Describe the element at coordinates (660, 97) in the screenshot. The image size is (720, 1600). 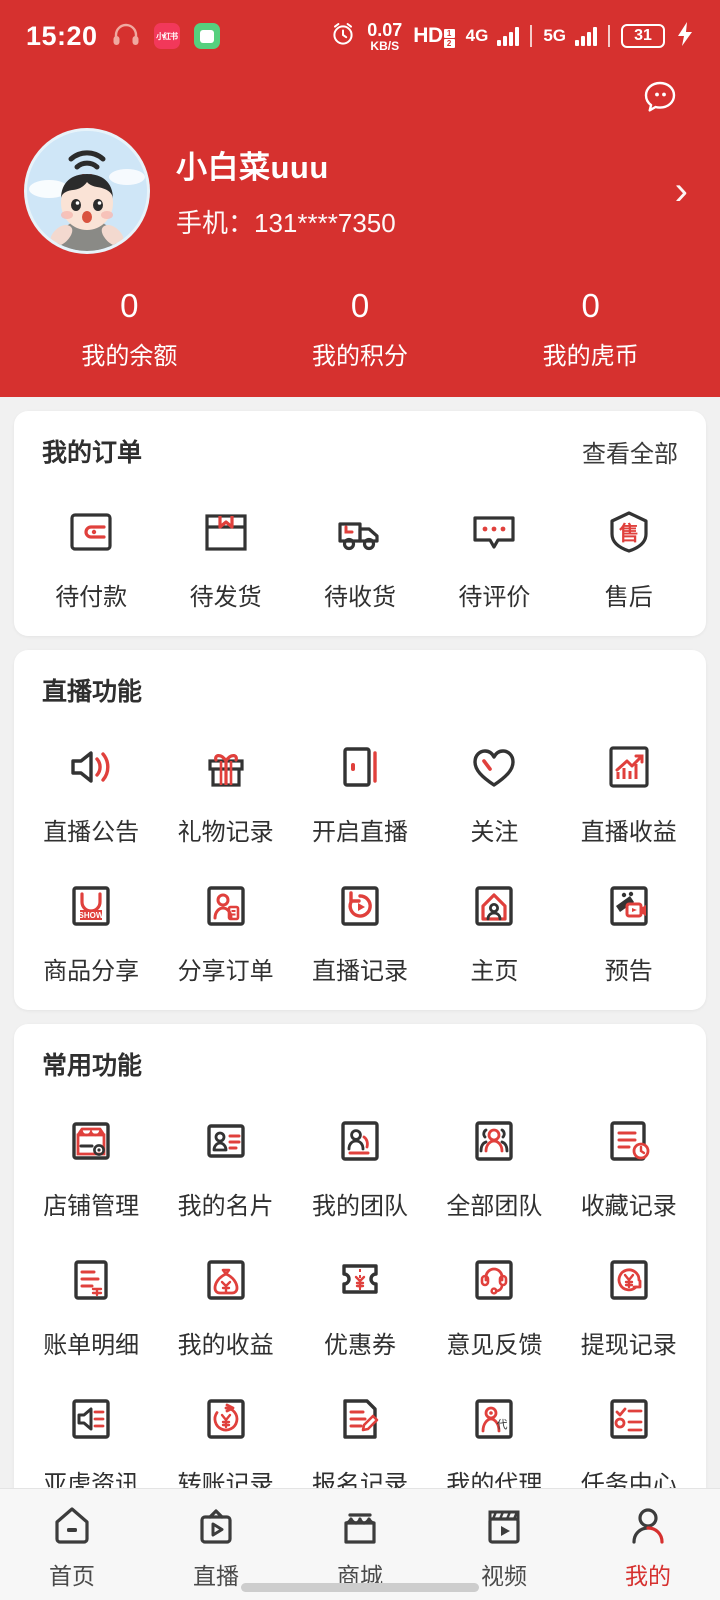
I see `chat-bubble-icon` at that location.